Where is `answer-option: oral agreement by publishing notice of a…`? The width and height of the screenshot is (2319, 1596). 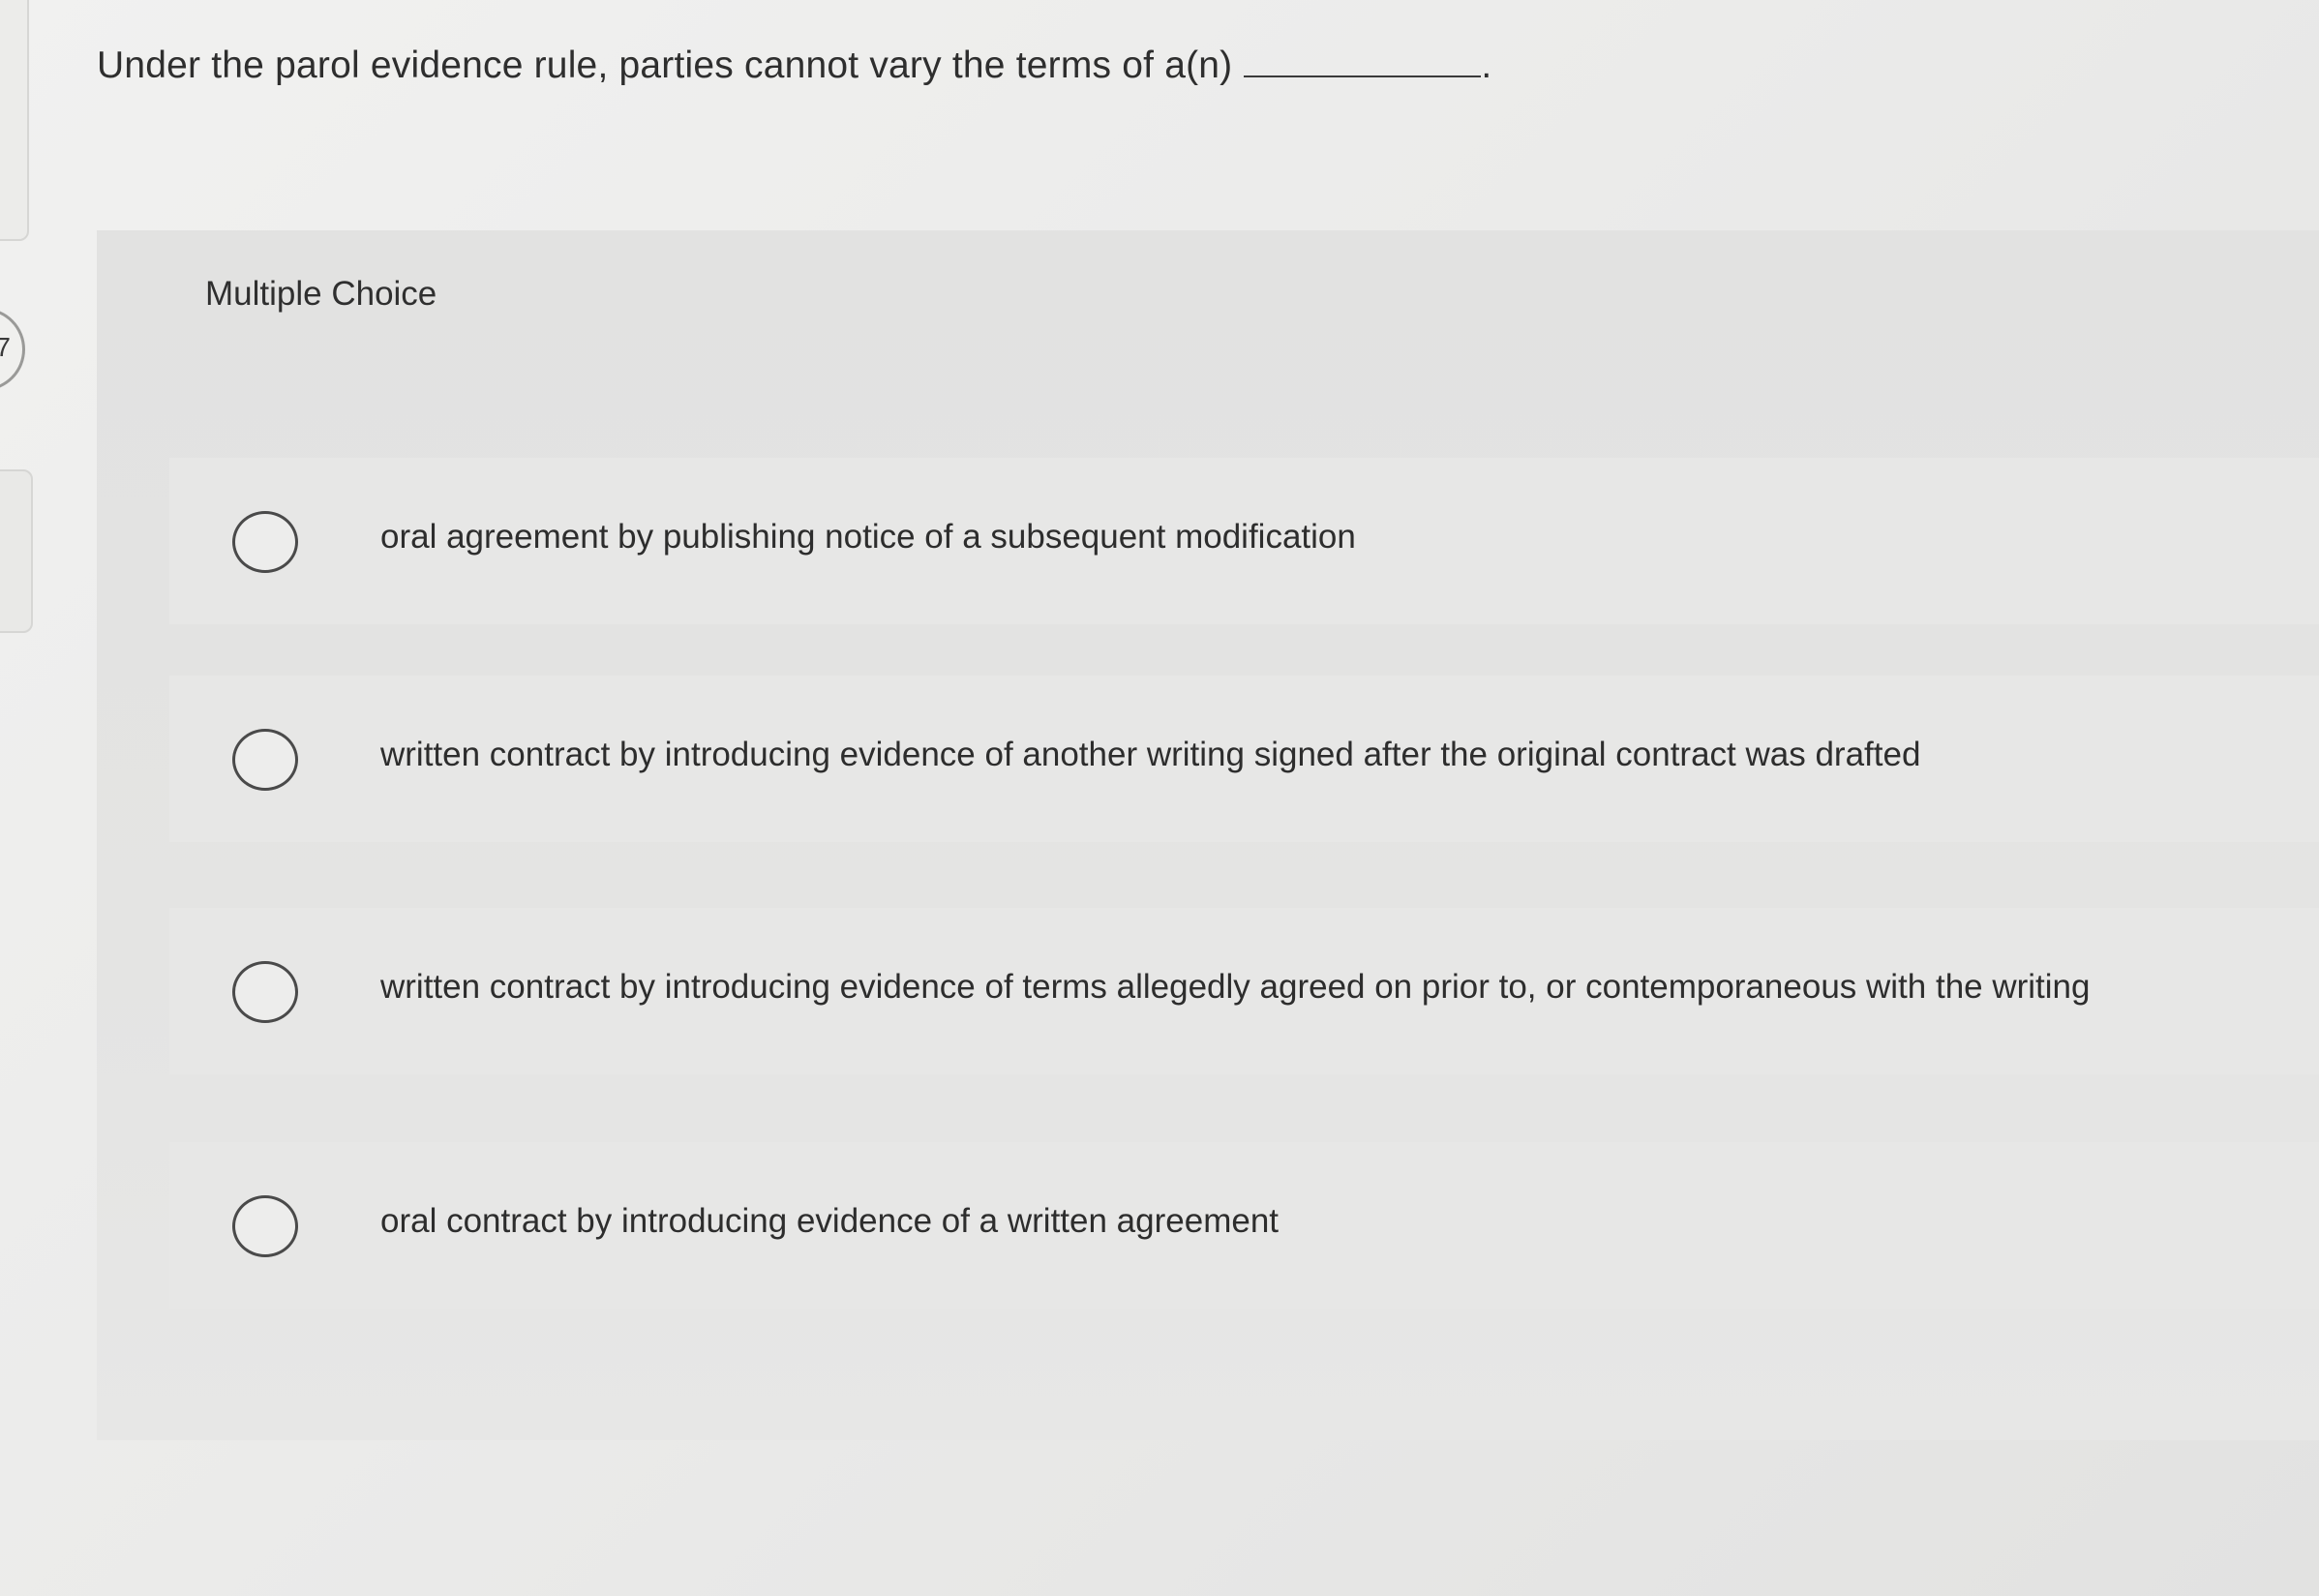
answer-option: oral agreement by publishing notice of a… is located at coordinates (1244, 541).